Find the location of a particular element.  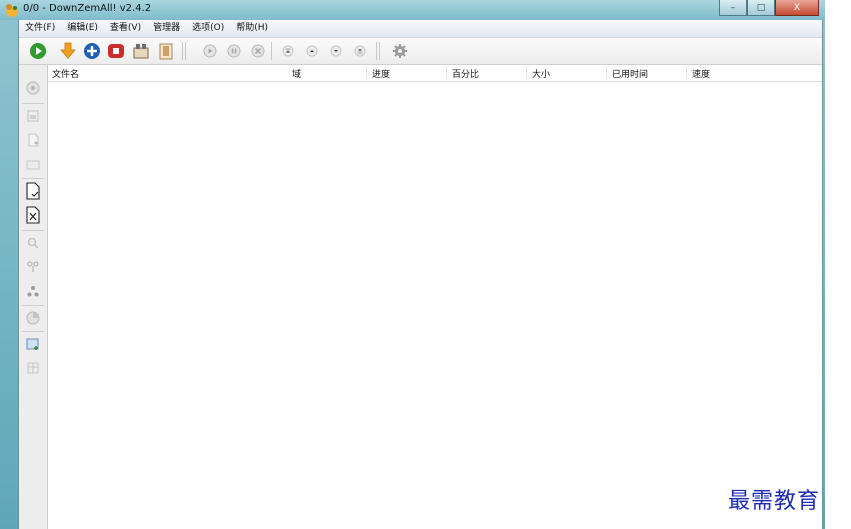

move-up-icon is located at coordinates (312, 51).